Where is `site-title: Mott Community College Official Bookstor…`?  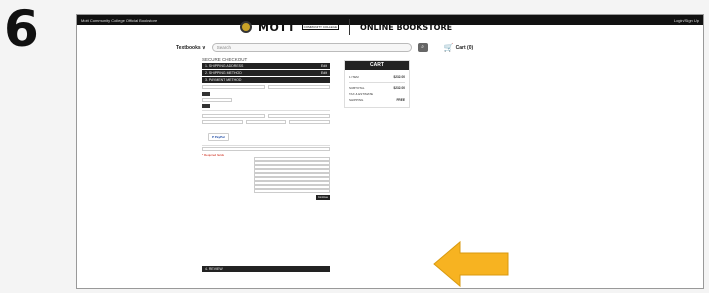 site-title: Mott Community College Official Bookstor… is located at coordinates (119, 20).